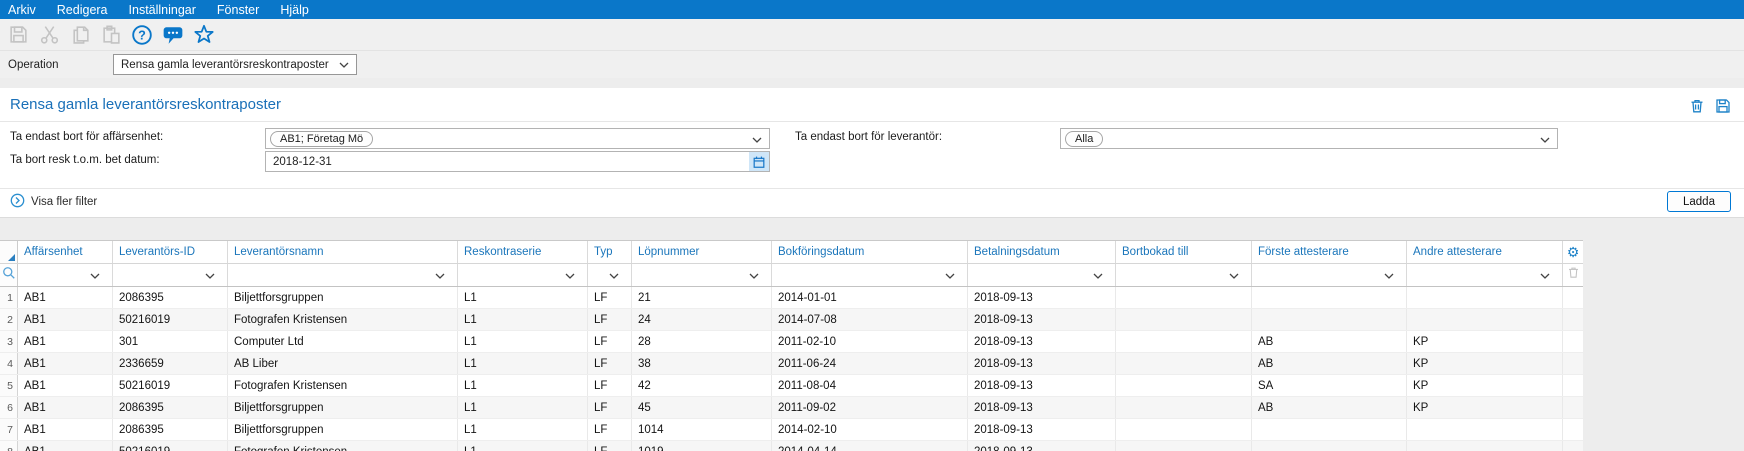 This screenshot has height=451, width=1744. Describe the element at coordinates (343, 252) in the screenshot. I see `column-header-3: Leverantörsnamn` at that location.